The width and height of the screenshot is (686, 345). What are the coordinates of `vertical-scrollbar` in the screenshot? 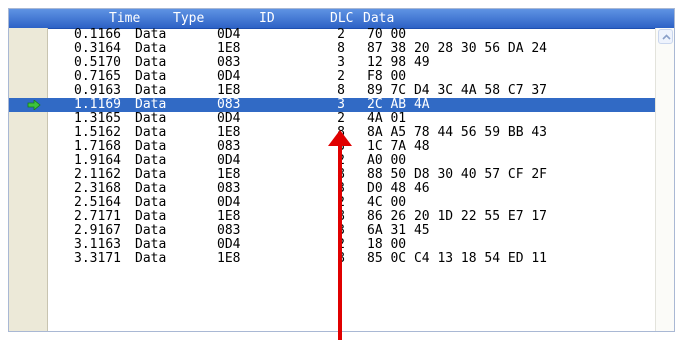 It's located at (664, 179).